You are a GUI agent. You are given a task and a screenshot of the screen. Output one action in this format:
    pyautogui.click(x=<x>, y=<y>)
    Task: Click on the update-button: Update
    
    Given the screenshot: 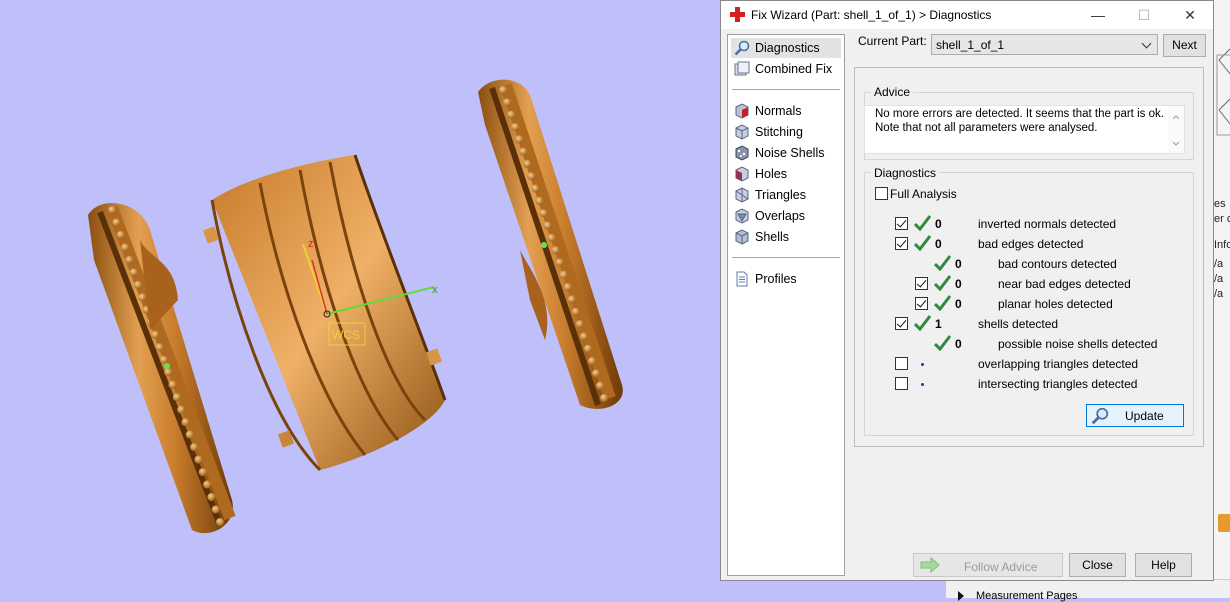 What is the action you would take?
    pyautogui.click(x=1135, y=415)
    